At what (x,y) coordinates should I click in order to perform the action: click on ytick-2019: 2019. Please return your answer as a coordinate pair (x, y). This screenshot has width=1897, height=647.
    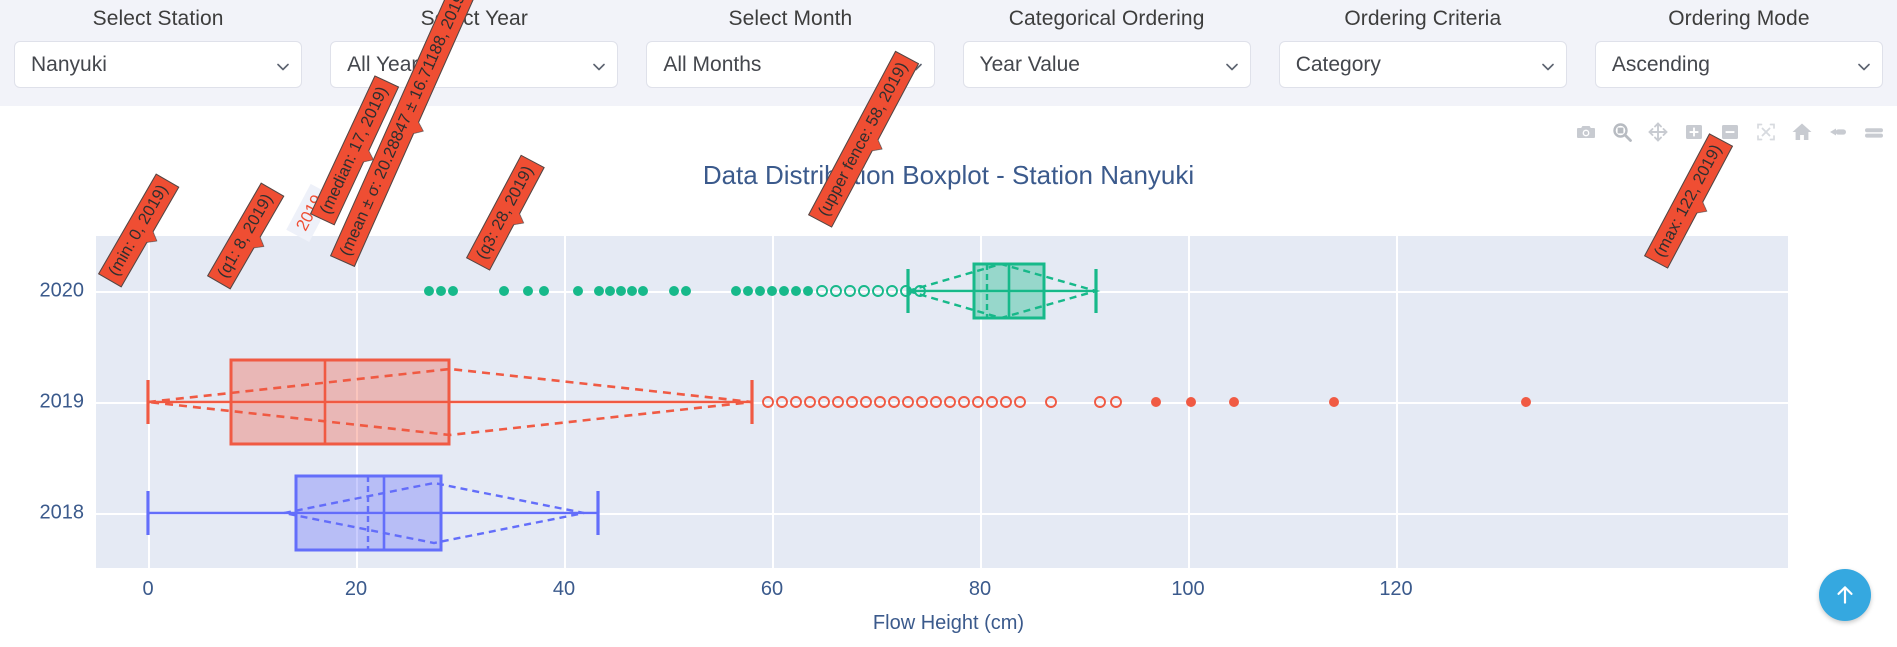
    Looking at the image, I should click on (62, 401).